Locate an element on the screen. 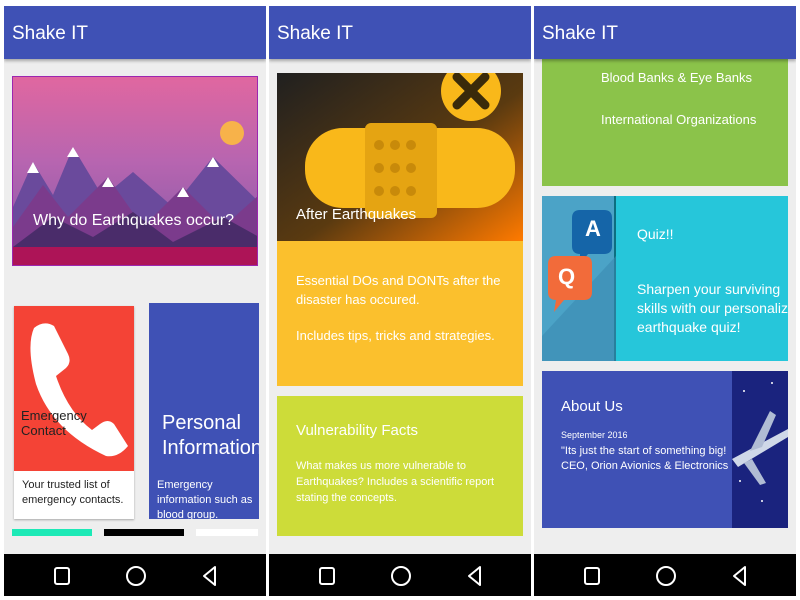 This screenshot has width=800, height=600. org-item-blood-banks: Blood Banks & Eye Banks is located at coordinates (676, 77).